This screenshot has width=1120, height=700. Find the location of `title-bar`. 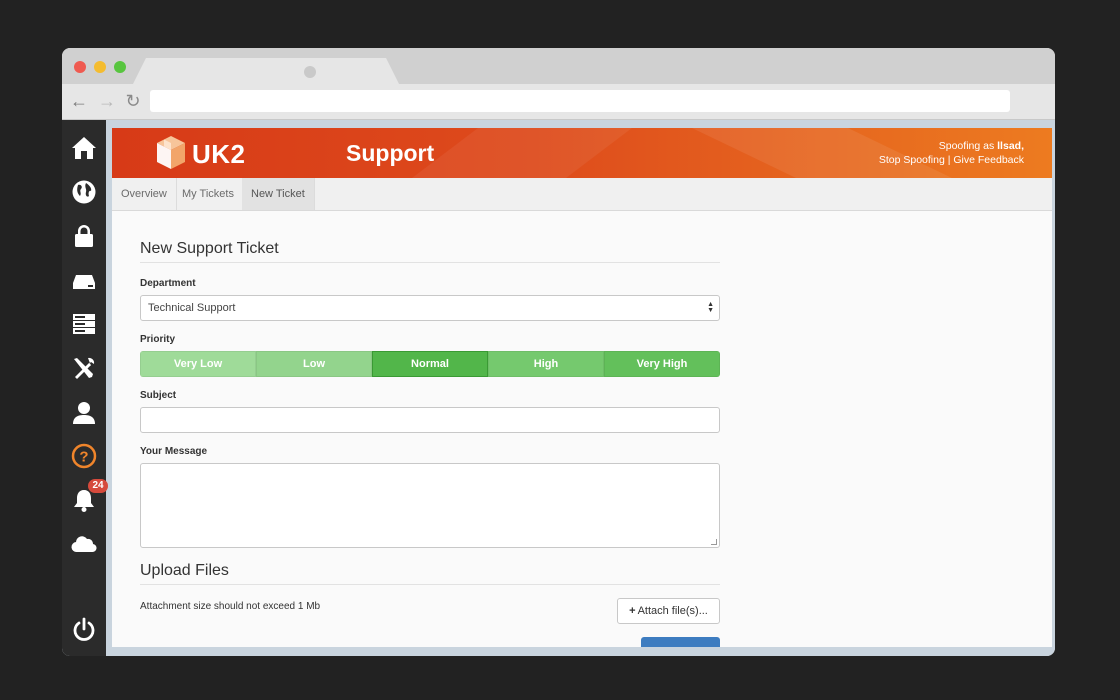

title-bar is located at coordinates (558, 67).